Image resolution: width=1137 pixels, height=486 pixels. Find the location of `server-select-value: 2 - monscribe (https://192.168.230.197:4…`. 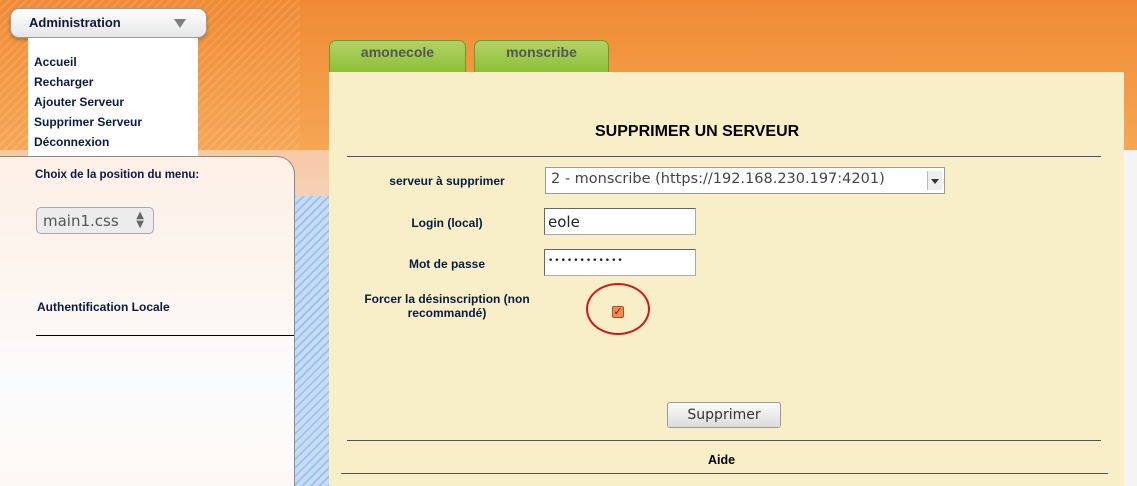

server-select-value: 2 - monscribe (https://192.168.230.197:4… is located at coordinates (718, 179).